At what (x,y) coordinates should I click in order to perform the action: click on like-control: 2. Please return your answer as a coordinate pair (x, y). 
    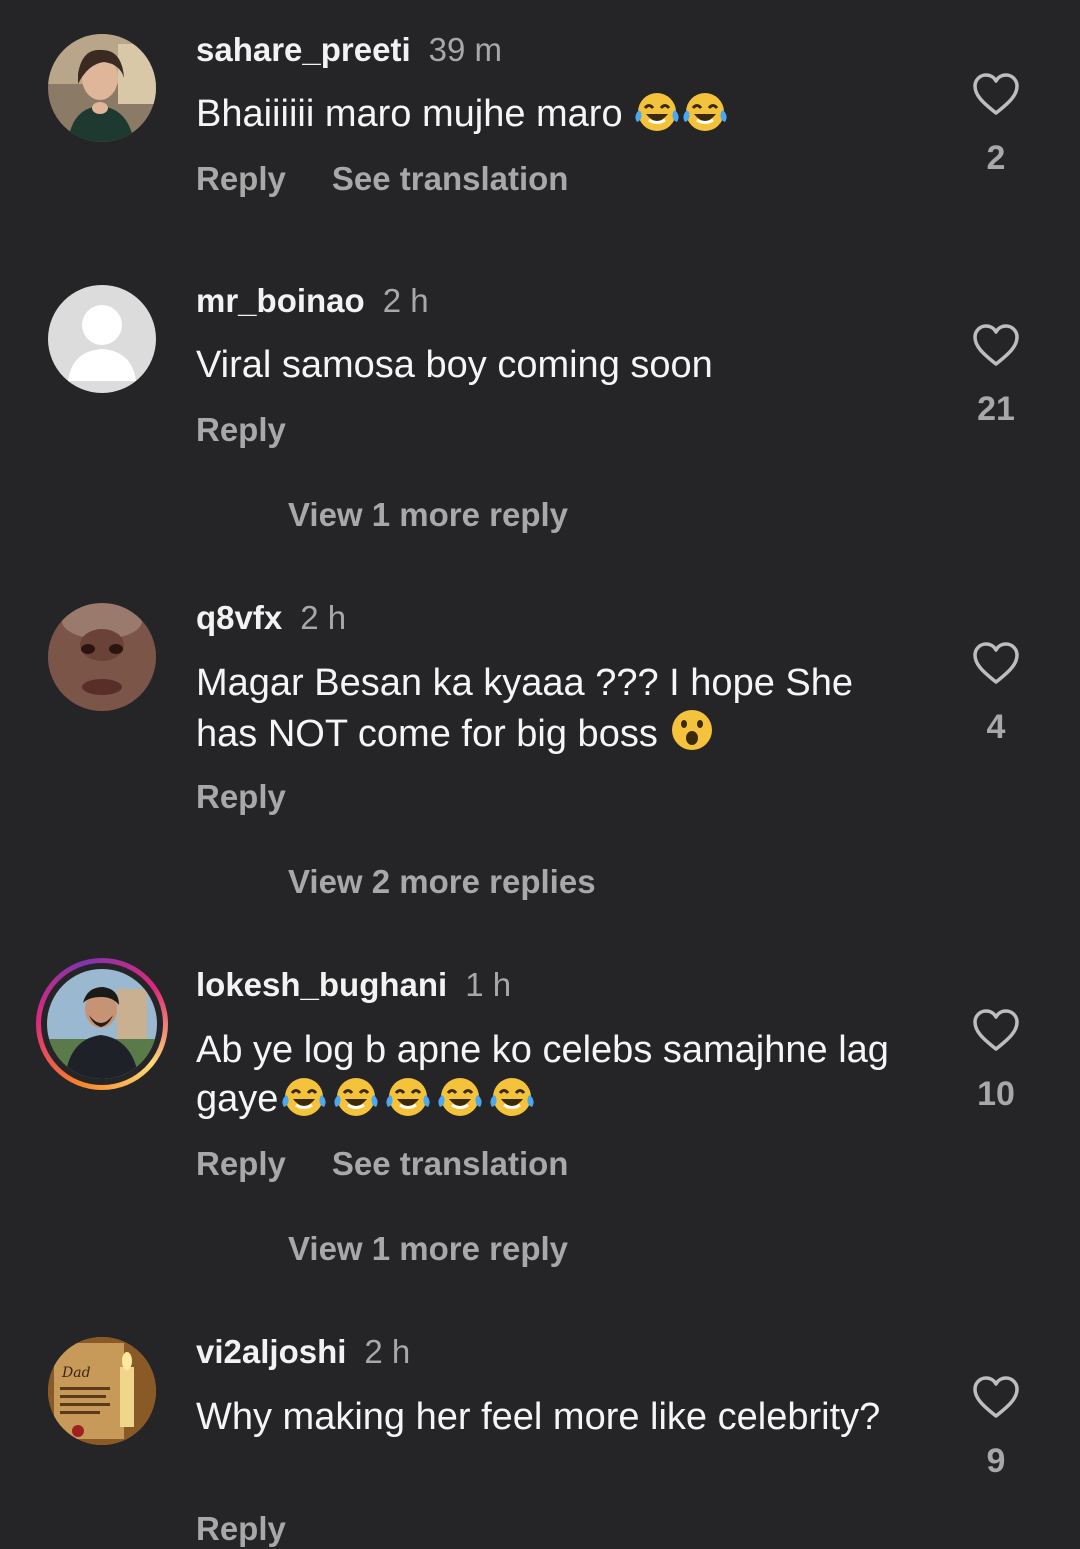
    Looking at the image, I should click on (996, 125).